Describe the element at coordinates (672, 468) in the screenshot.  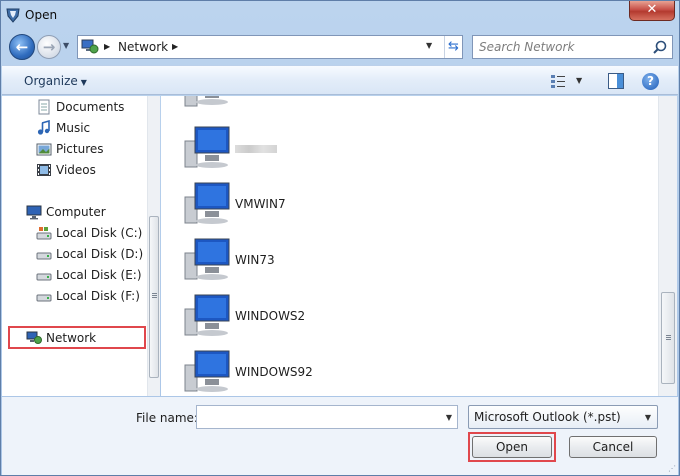
I see `resize-grip-icon: ⋰` at that location.